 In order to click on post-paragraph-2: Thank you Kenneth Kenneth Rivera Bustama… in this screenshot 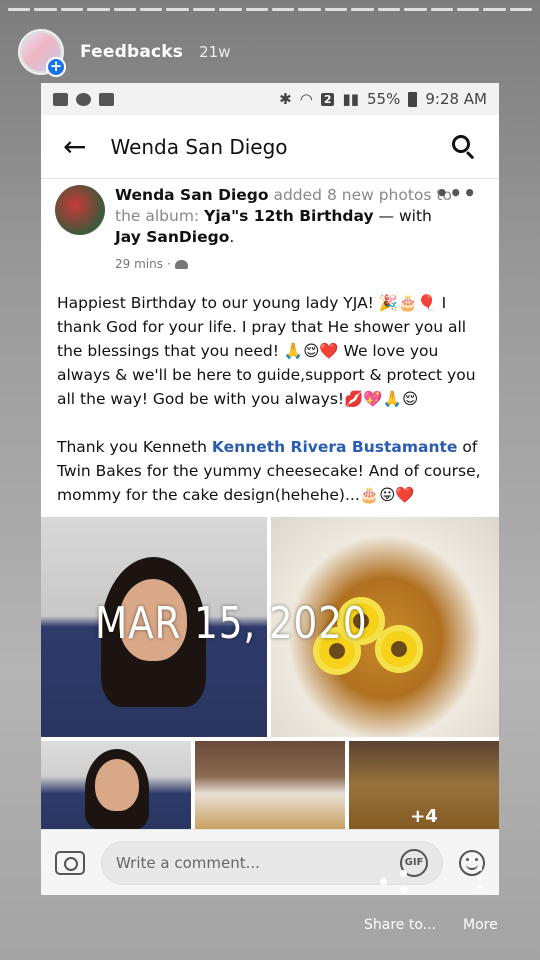, I will do `click(269, 471)`.